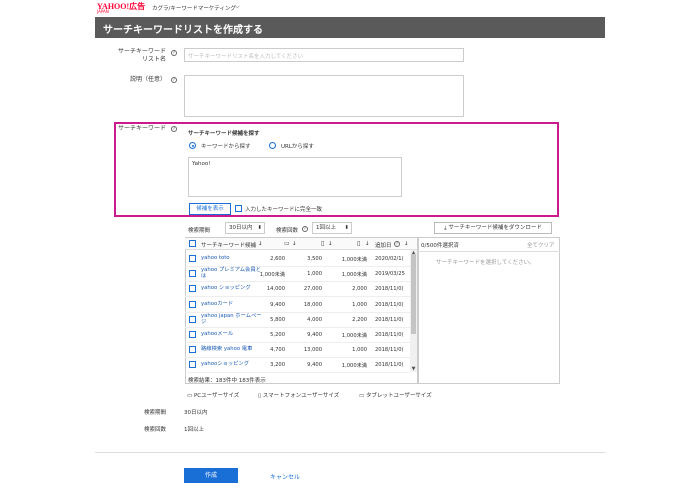 Image resolution: width=700 pixels, height=497 pixels. Describe the element at coordinates (192, 145) in the screenshot. I see `radio-keyword-mode` at that location.